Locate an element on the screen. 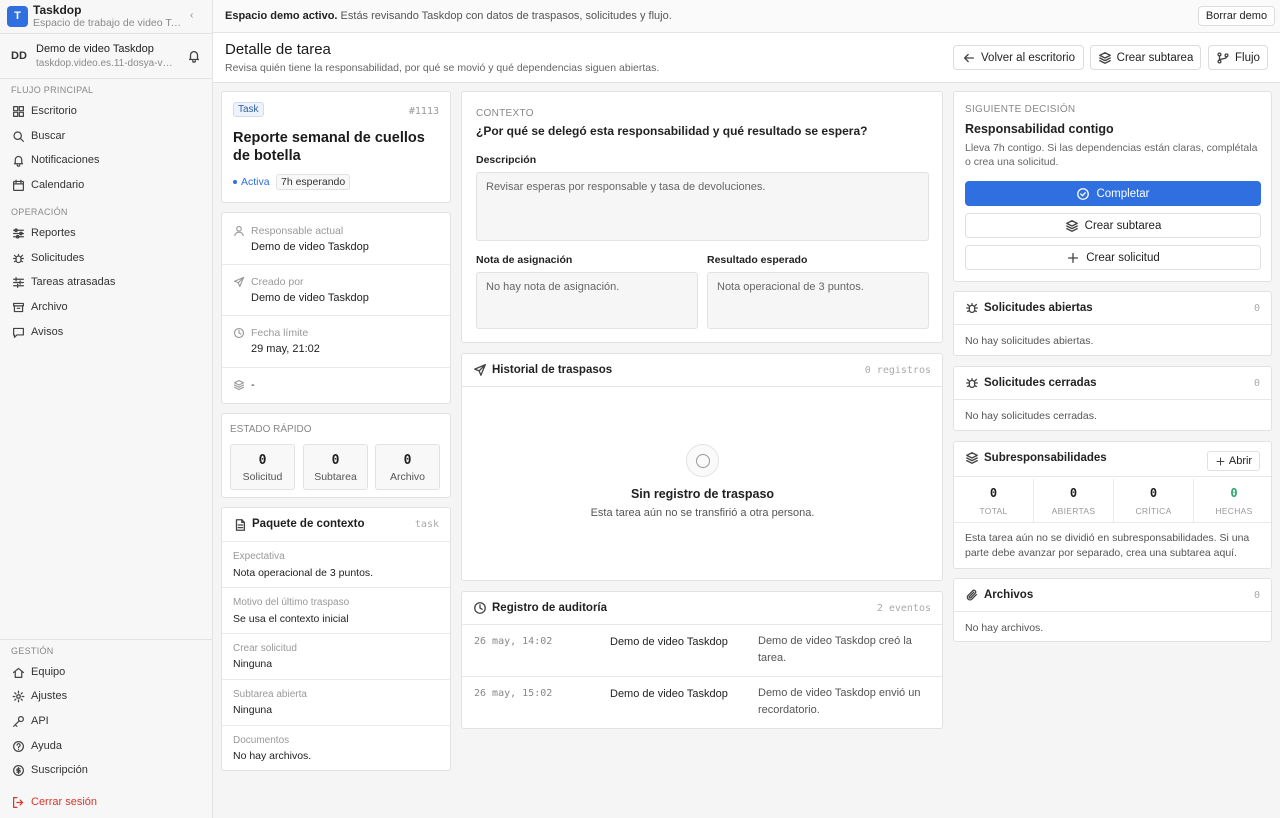 The height and width of the screenshot is (818, 1280). nav-section-mgmt: GESTIÓN is located at coordinates (32, 651).